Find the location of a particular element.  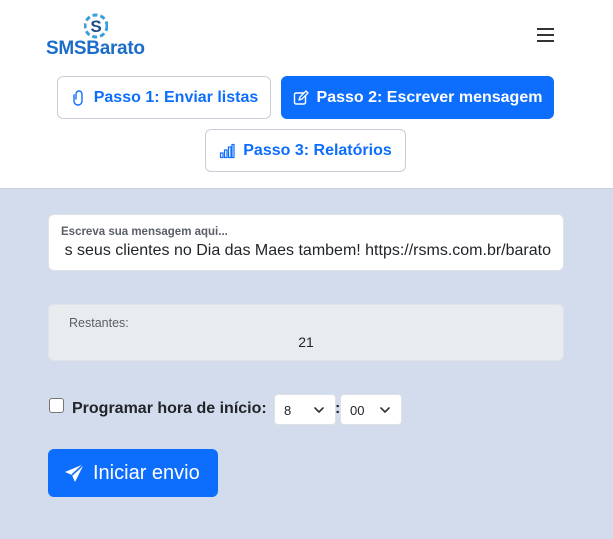

brand-logo: S SMSBarato is located at coordinates (96, 37).